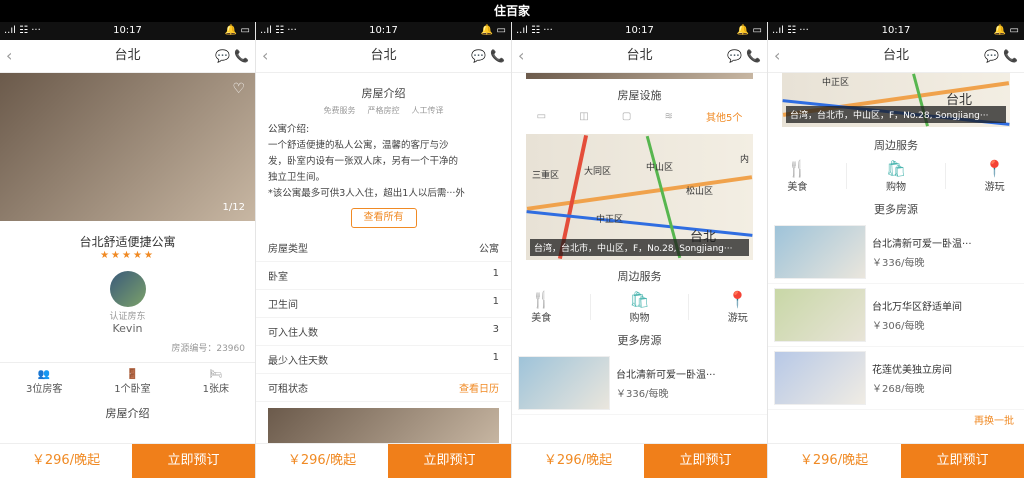  Describe the element at coordinates (383, 360) in the screenshot. I see `detail-row: 最少入住天数 1` at that location.